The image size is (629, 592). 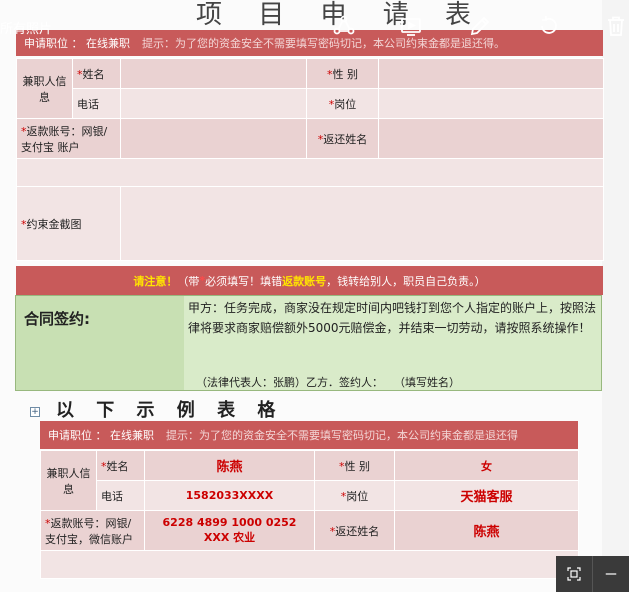 I want to click on example-name-label: 姓名, so click(x=117, y=466).